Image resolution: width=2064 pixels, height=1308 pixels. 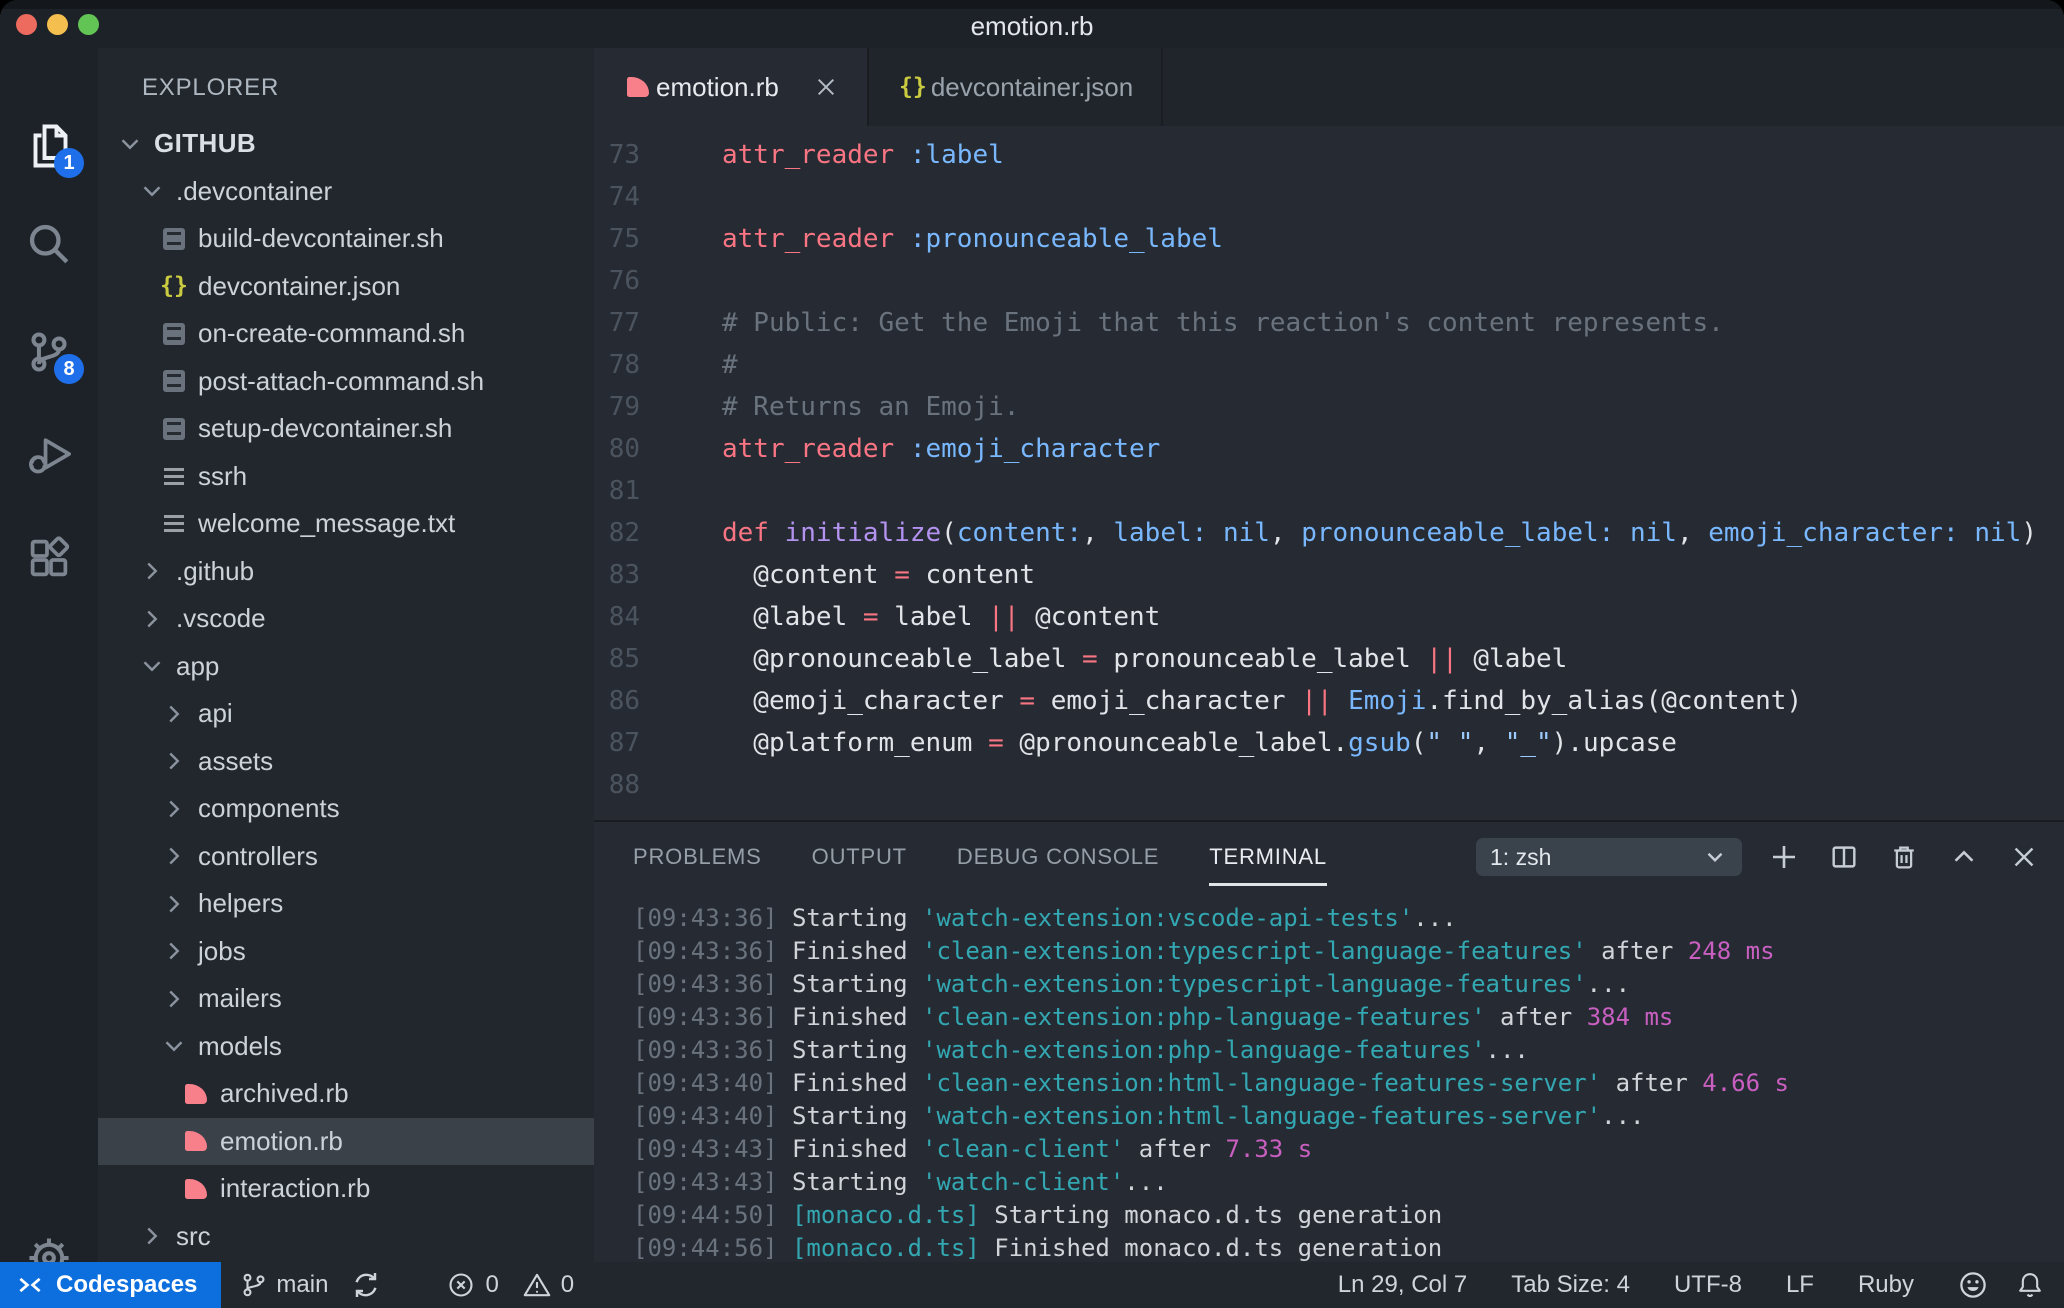 What do you see at coordinates (223, 475) in the screenshot?
I see `tree-item-label: ssrh` at bounding box center [223, 475].